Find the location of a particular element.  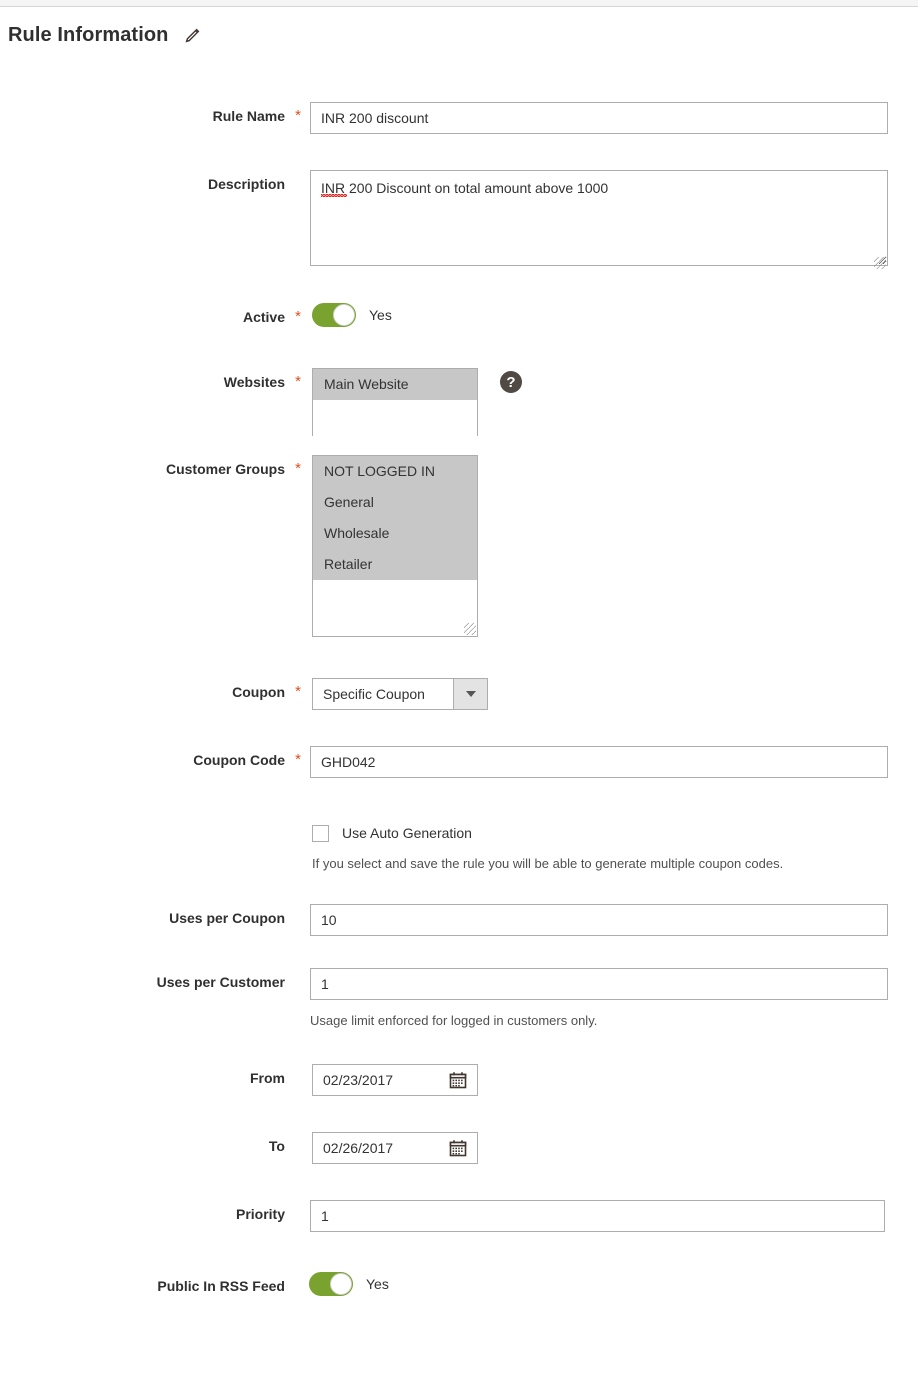

field-row-priority: Priority is located at coordinates (459, 1216).